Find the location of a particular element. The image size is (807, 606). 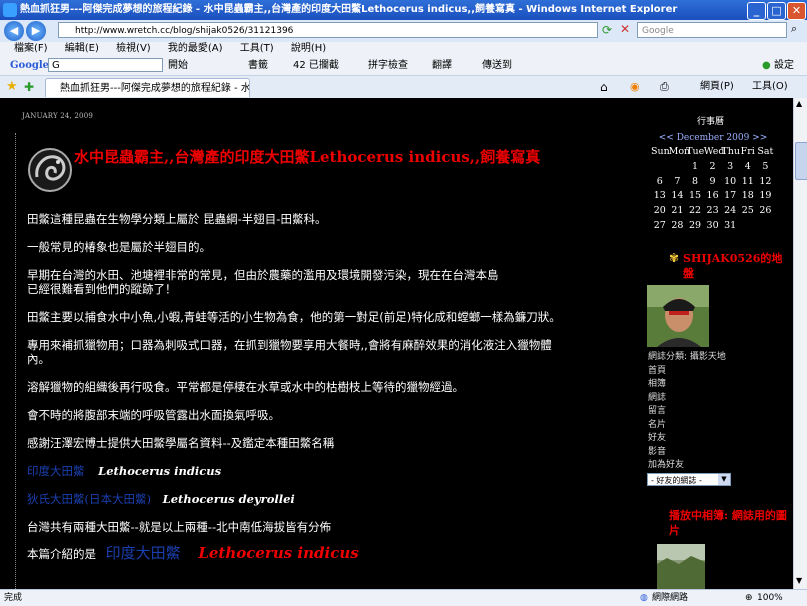

calendar-day: 16 is located at coordinates (713, 197).